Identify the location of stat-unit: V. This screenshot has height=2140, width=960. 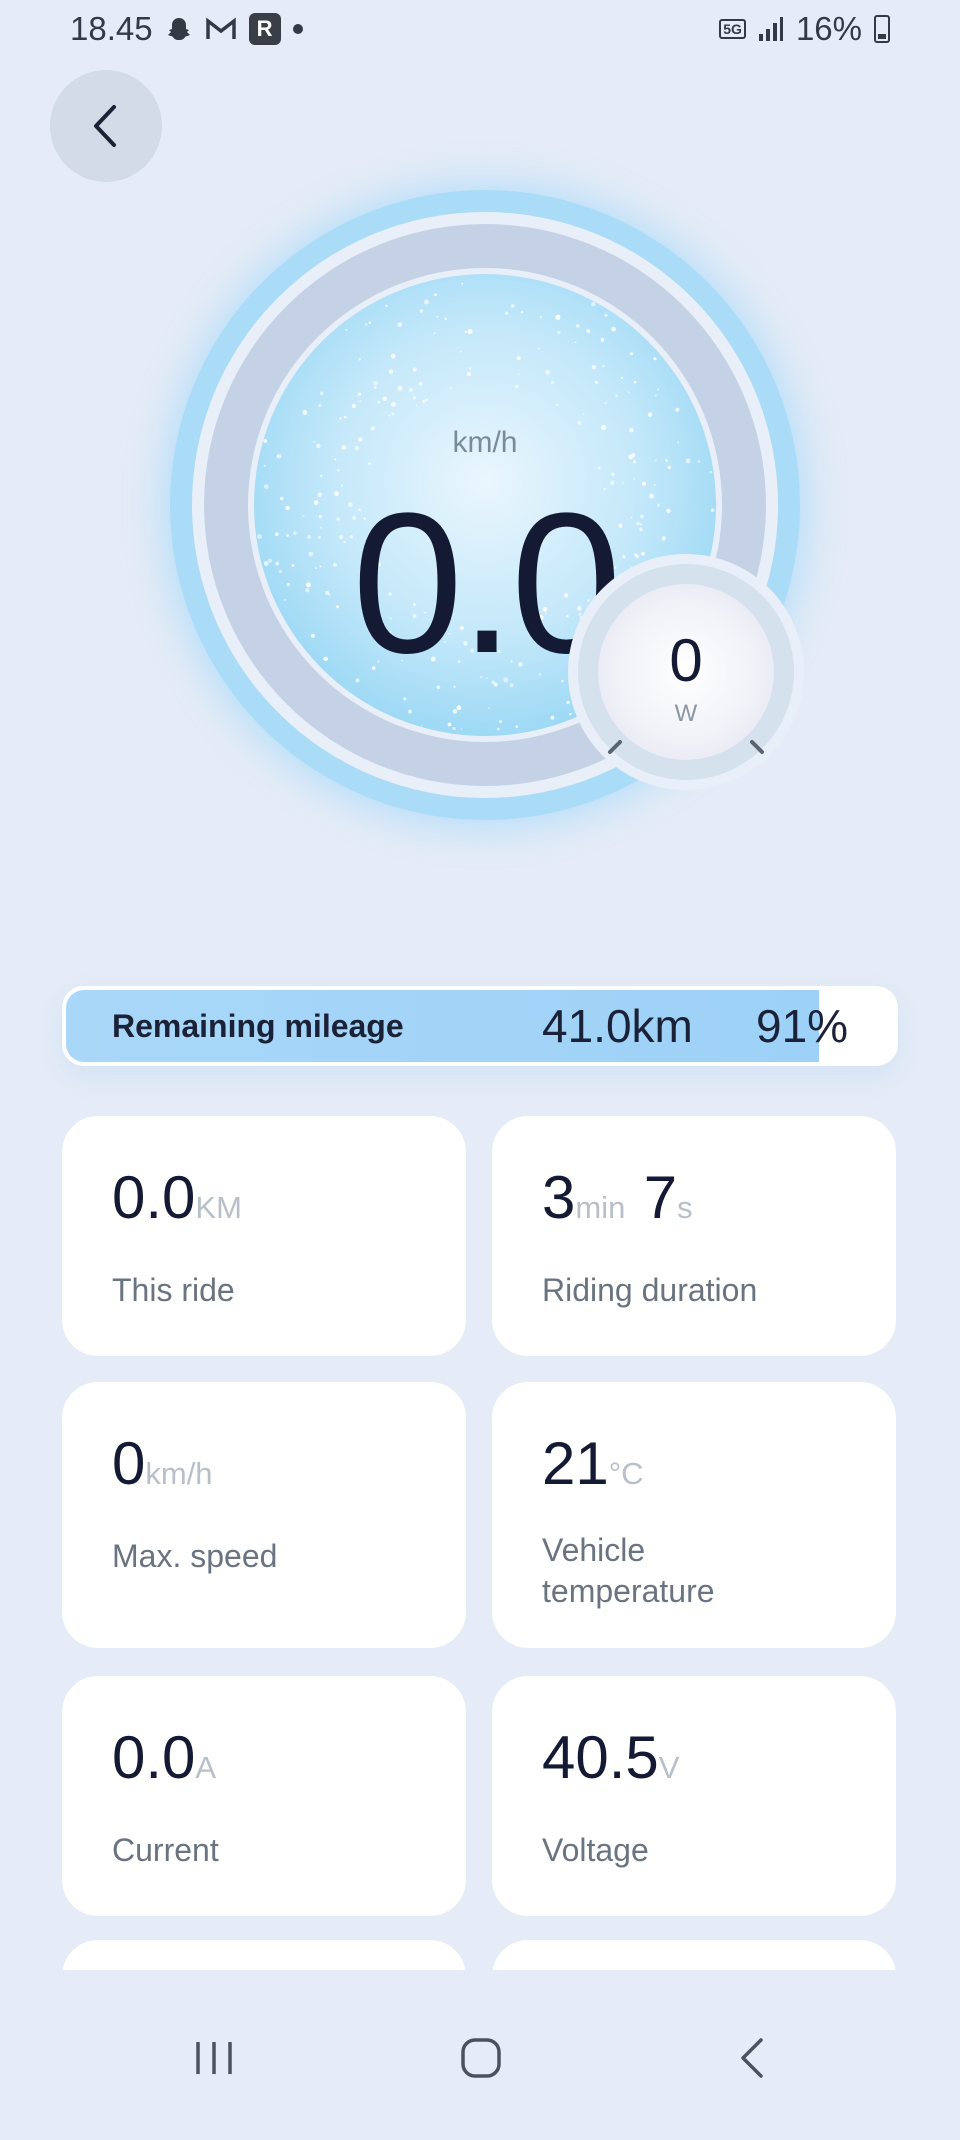
(669, 1767).